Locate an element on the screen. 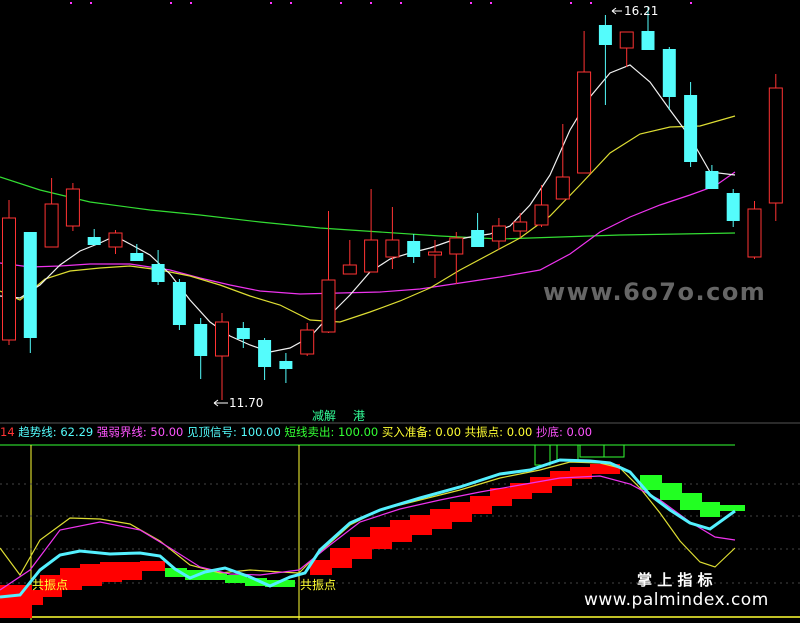 Image resolution: width=800 pixels, height=623 pixels. price-watermark: www.6o7o.com is located at coordinates (654, 292).